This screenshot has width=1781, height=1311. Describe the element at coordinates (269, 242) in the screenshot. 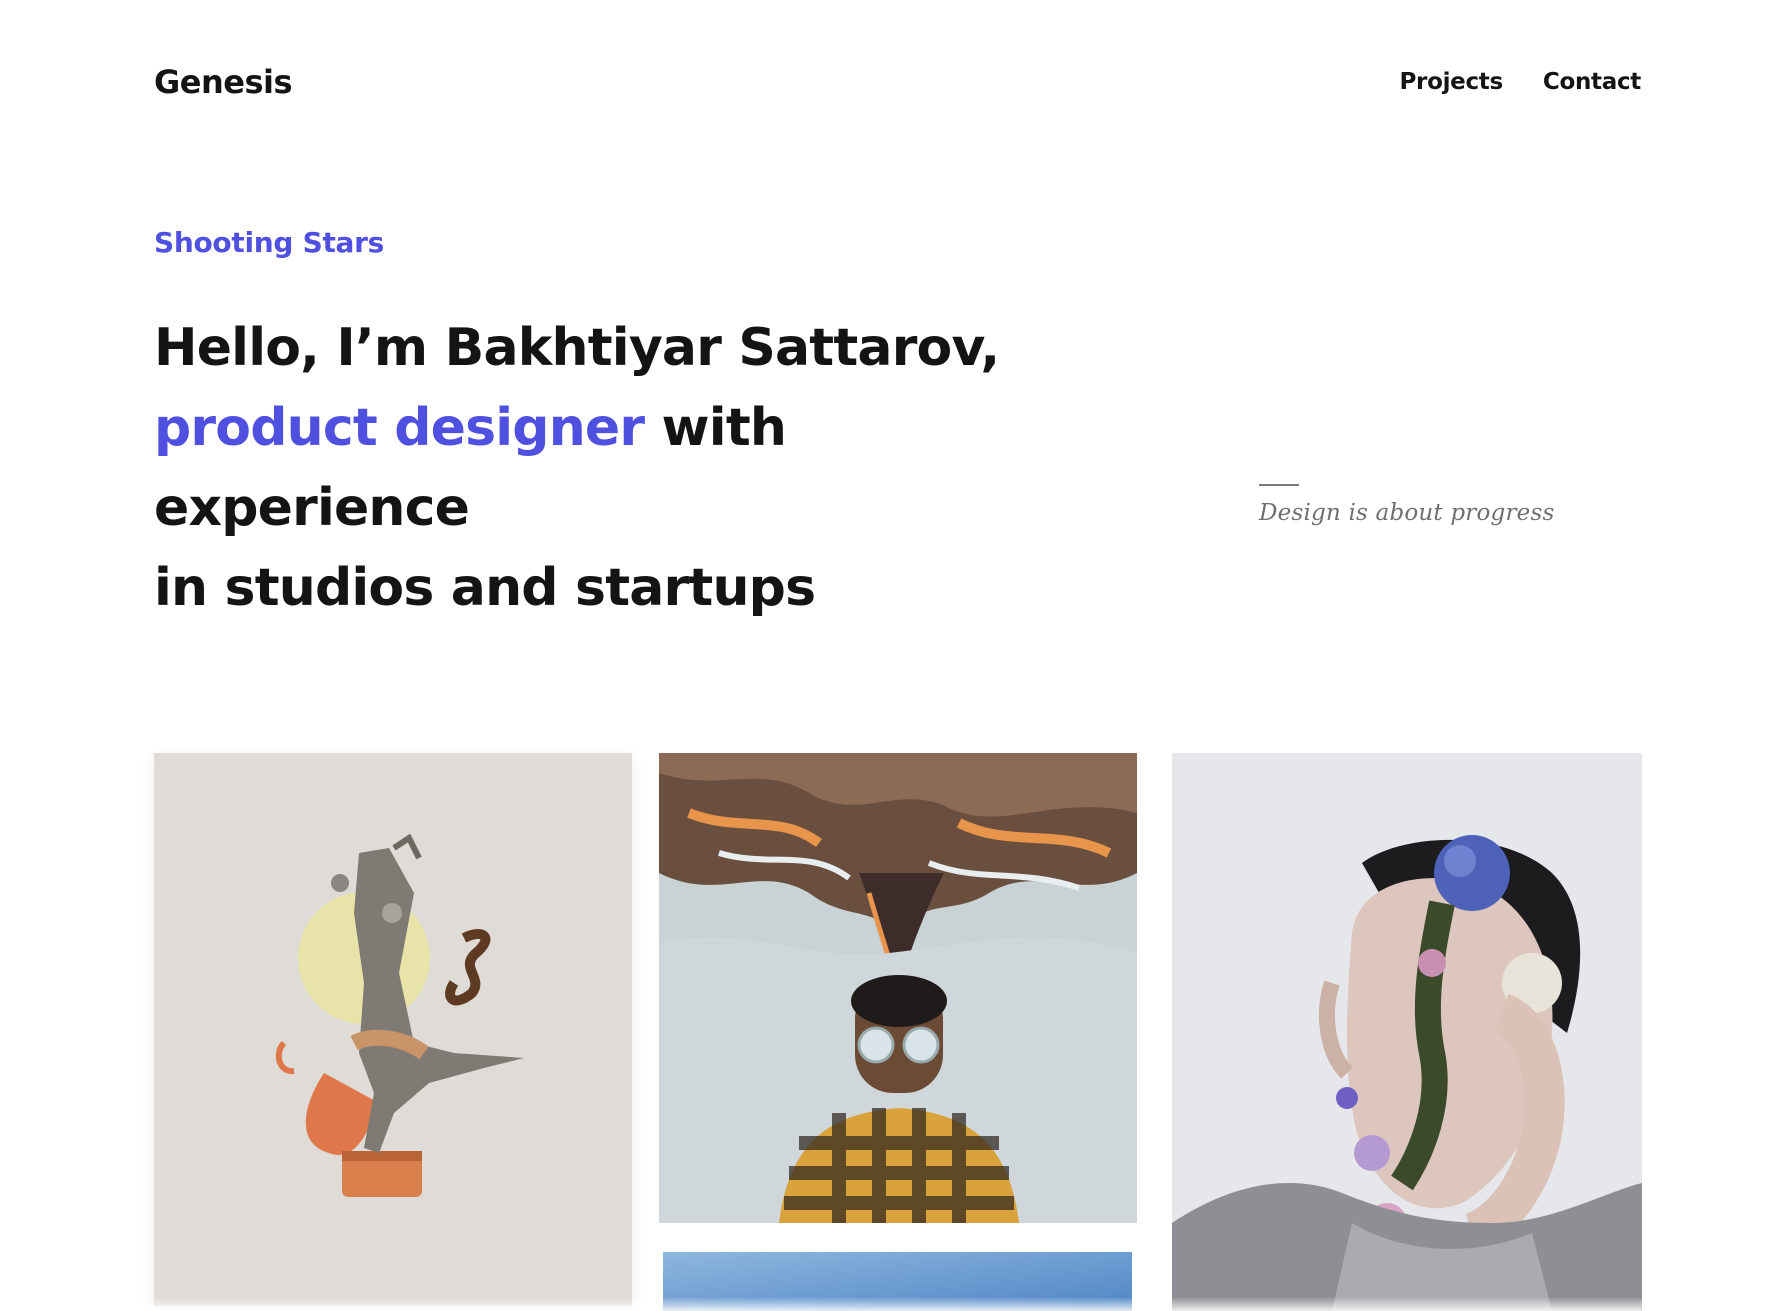

I see `hero-eyebrow: Shooting Stars` at that location.